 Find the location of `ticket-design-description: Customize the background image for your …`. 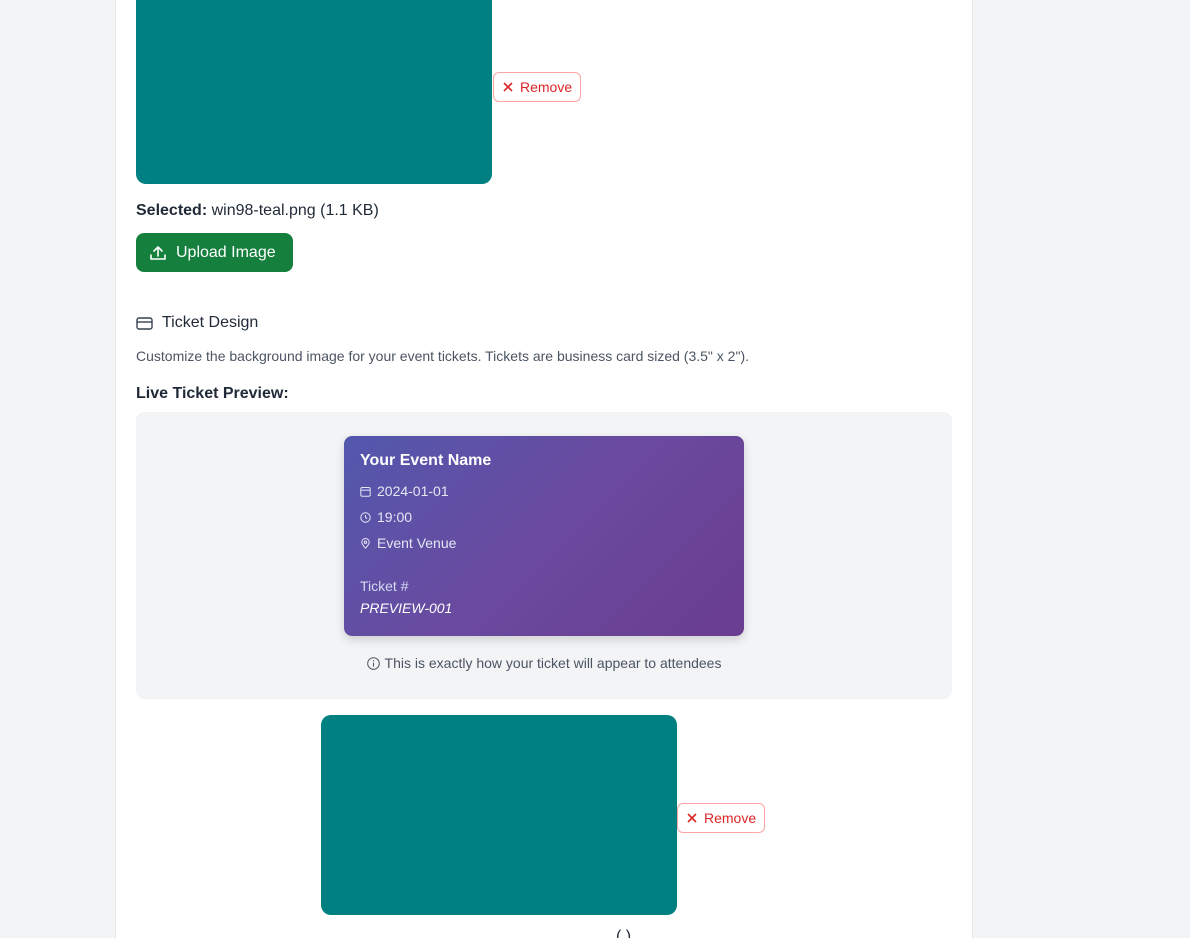

ticket-design-description: Customize the background image for your … is located at coordinates (442, 356).